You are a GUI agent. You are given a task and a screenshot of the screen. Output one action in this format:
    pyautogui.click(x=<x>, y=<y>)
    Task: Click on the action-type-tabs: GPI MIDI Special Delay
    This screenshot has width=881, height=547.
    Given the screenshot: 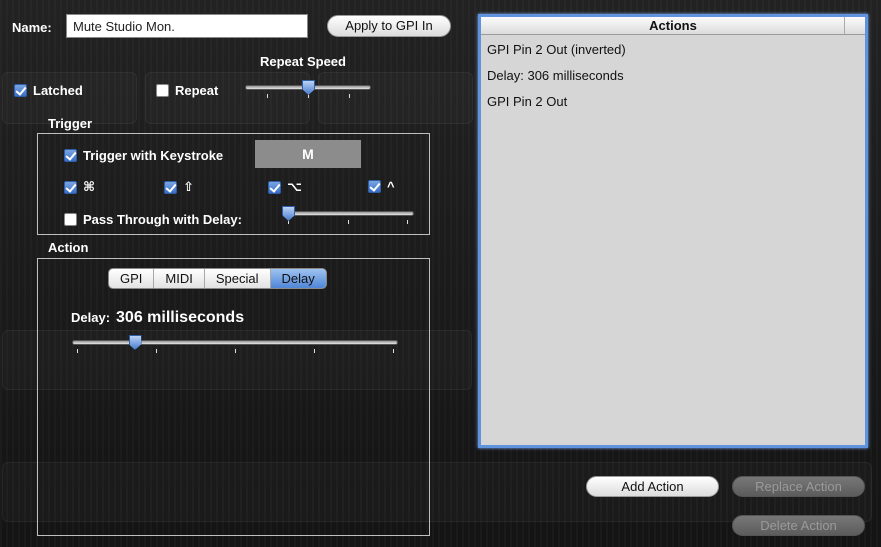 What is the action you would take?
    pyautogui.click(x=217, y=278)
    